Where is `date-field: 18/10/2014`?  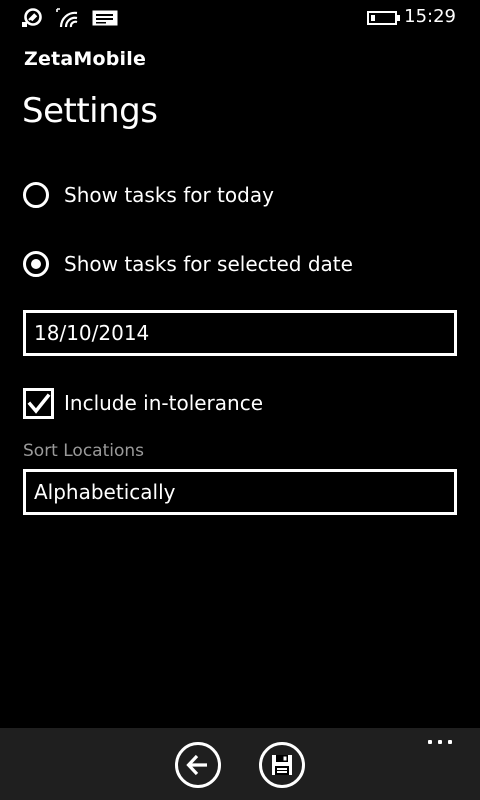
date-field: 18/10/2014 is located at coordinates (240, 333).